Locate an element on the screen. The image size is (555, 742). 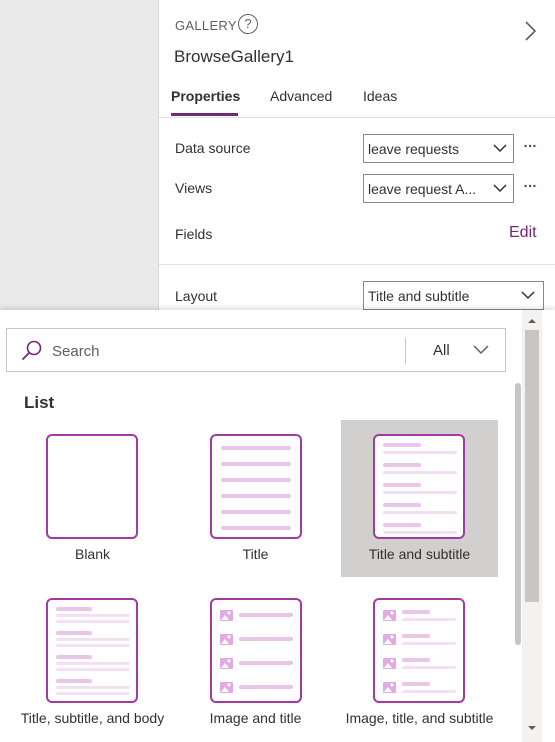
tabs-divider is located at coordinates (357, 117).